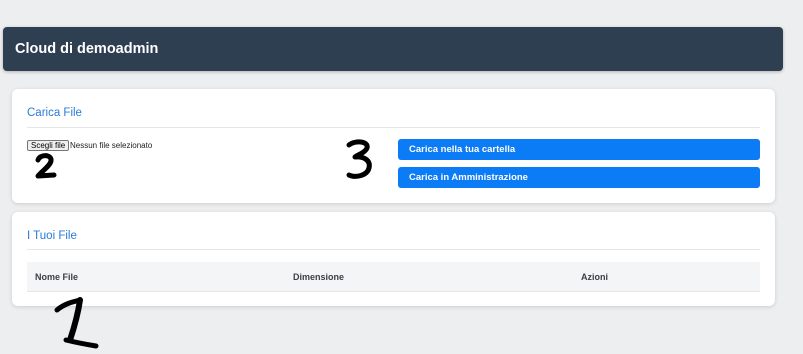 This screenshot has width=803, height=354. Describe the element at coordinates (579, 149) in the screenshot. I see `upload-to-my-folder-button: Carica nella tua cartella` at that location.